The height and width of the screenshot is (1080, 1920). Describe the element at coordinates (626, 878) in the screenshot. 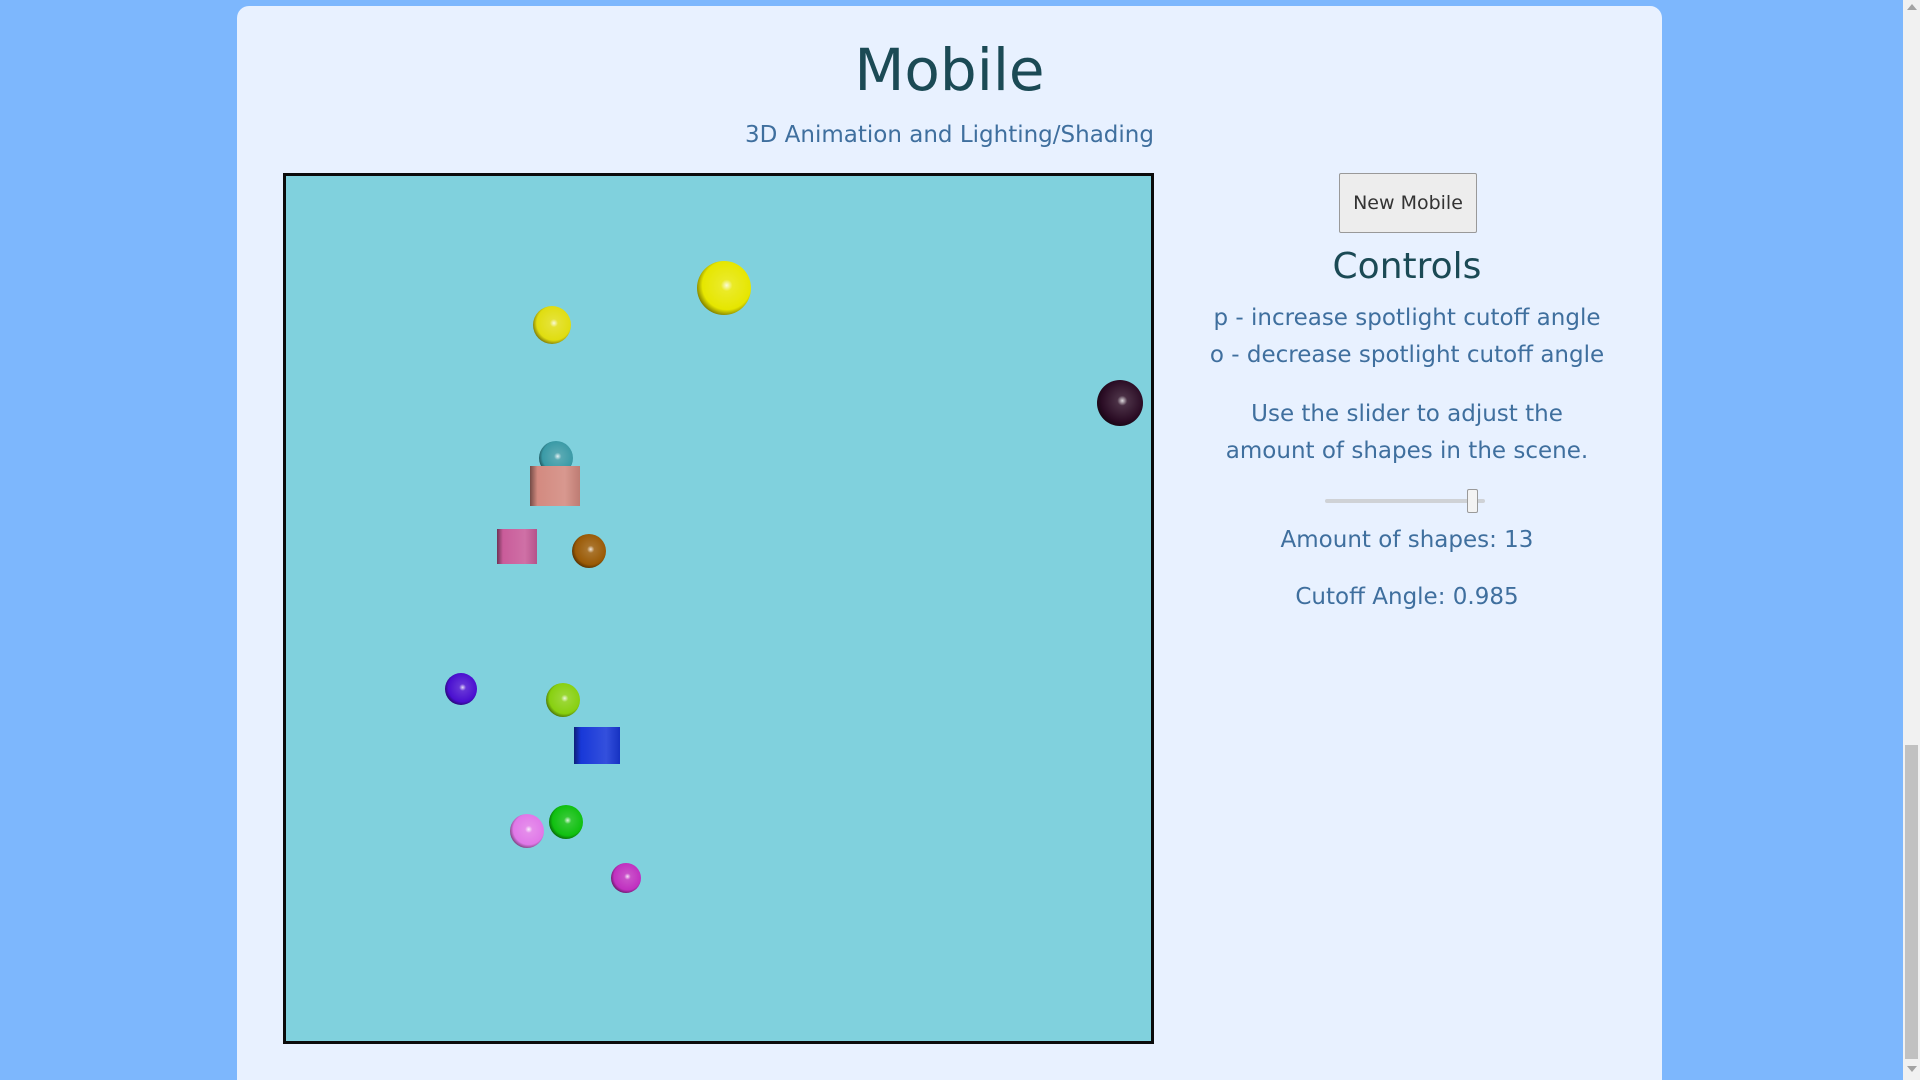

I see `magenta-sphere` at that location.